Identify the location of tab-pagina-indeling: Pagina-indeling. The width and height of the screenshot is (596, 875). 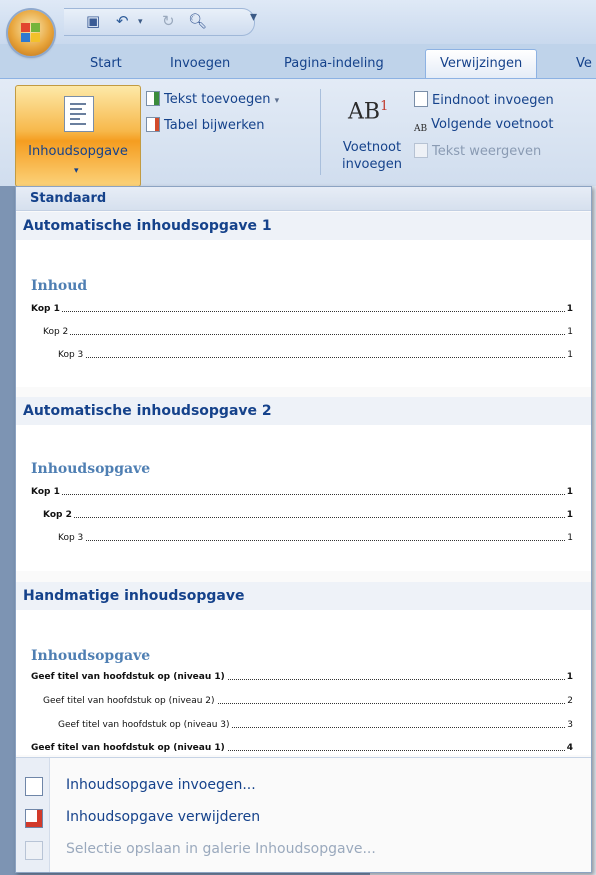
(334, 64).